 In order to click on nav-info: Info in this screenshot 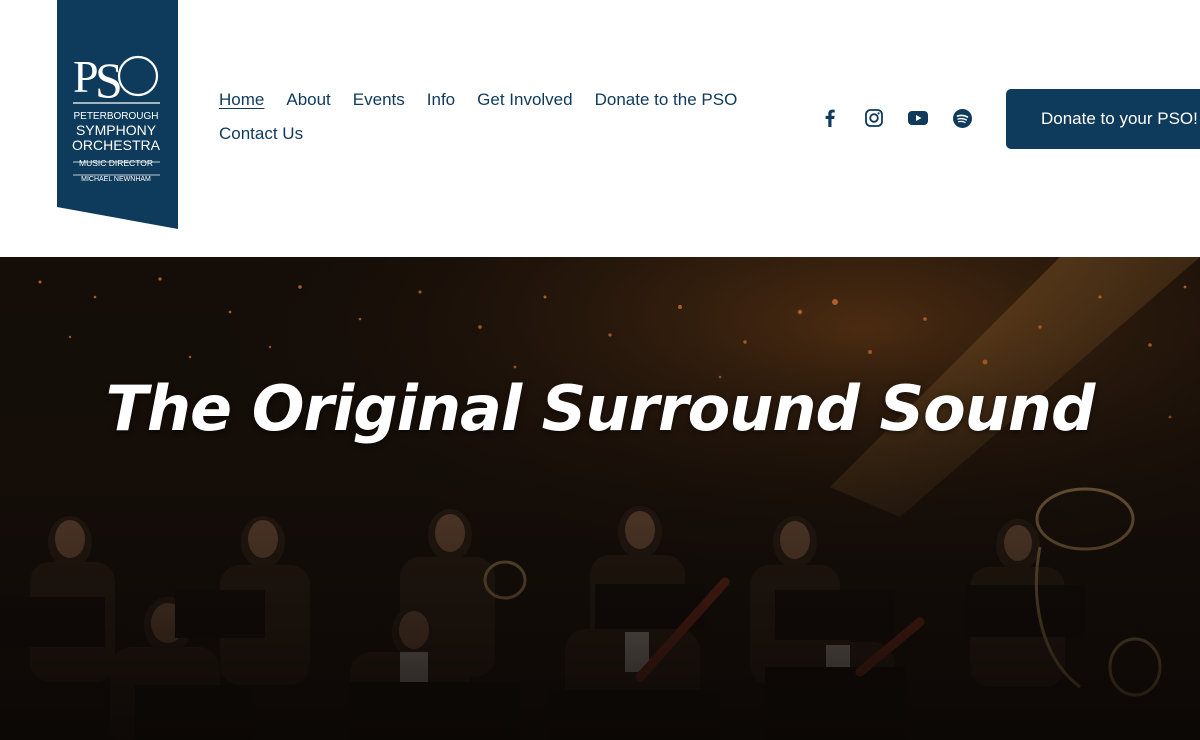, I will do `click(441, 100)`.